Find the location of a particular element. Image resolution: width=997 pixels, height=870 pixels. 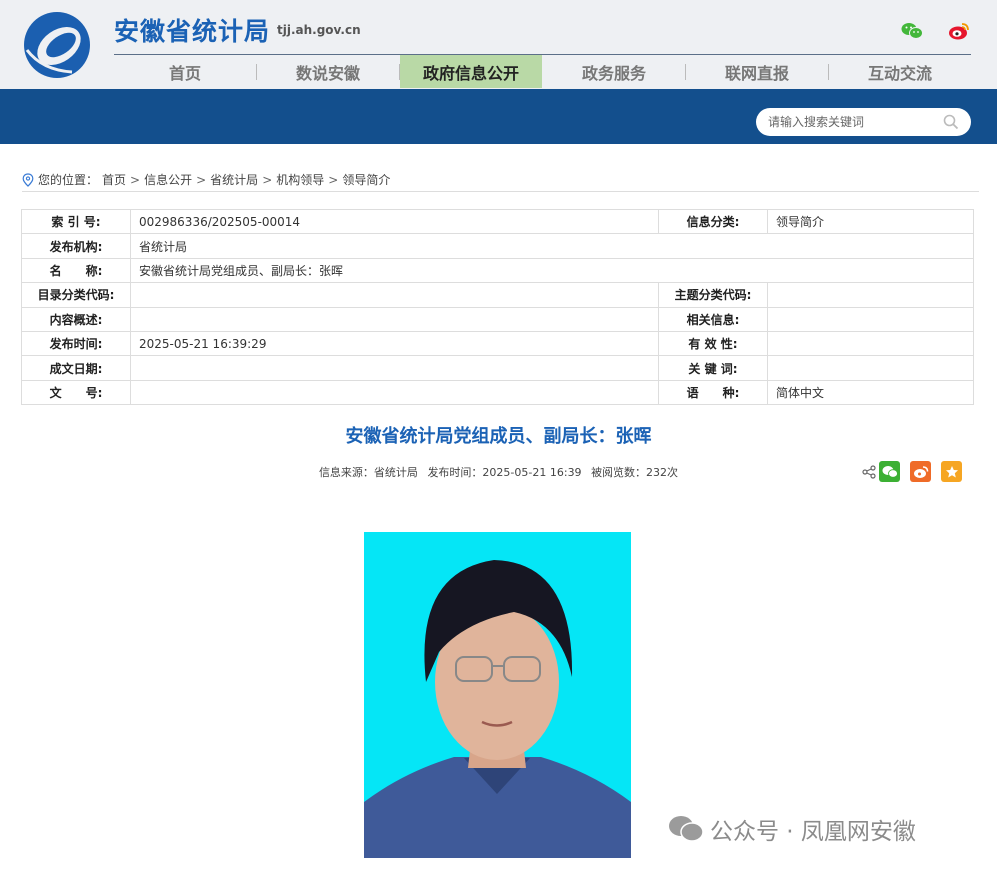

topic-code-value is located at coordinates (870, 295).